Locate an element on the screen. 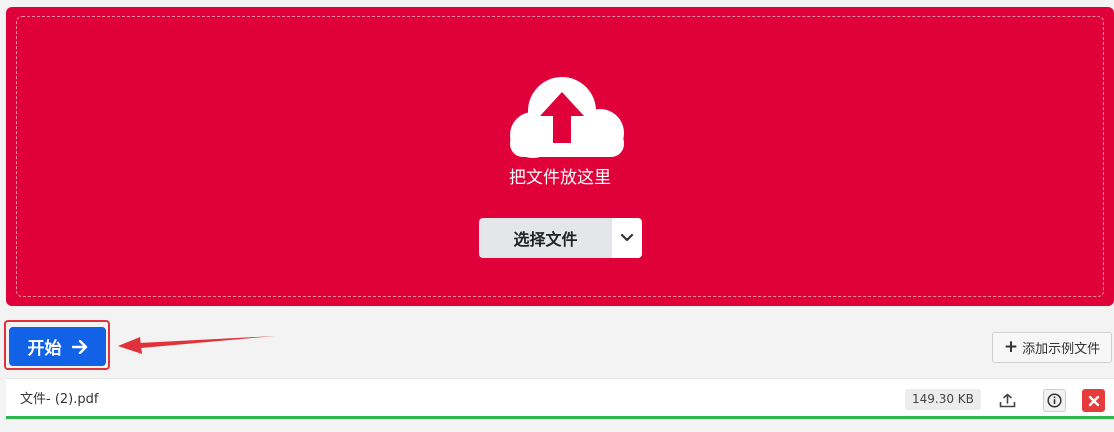  chevron-down-icon is located at coordinates (627, 237).